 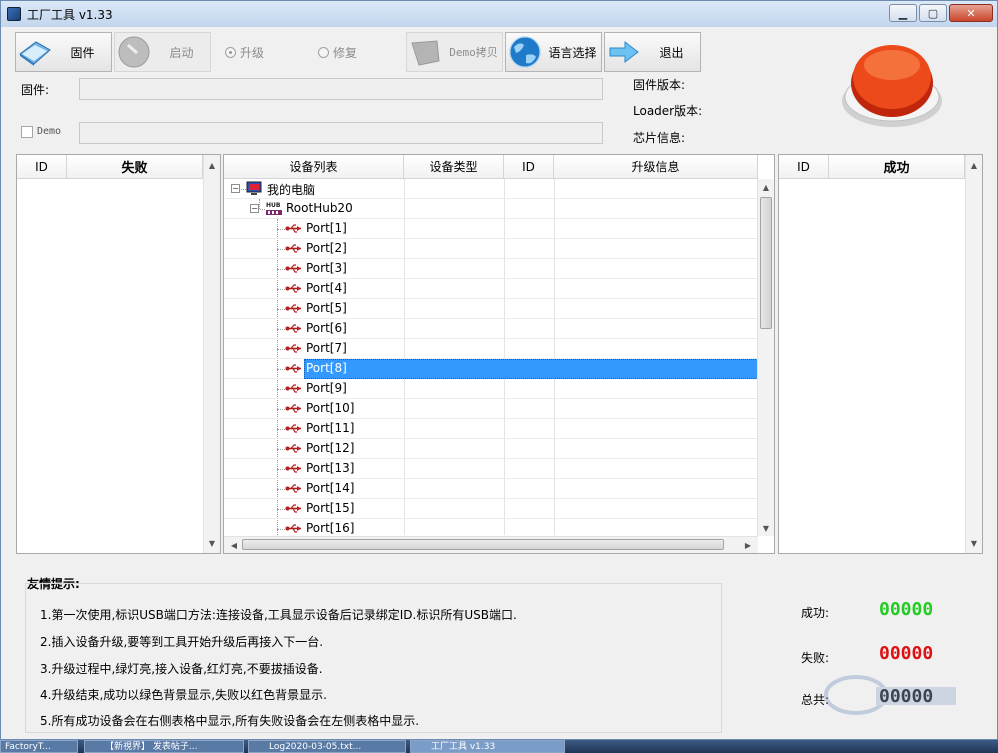 I want to click on fail-count-value: 00000, so click(x=906, y=653).